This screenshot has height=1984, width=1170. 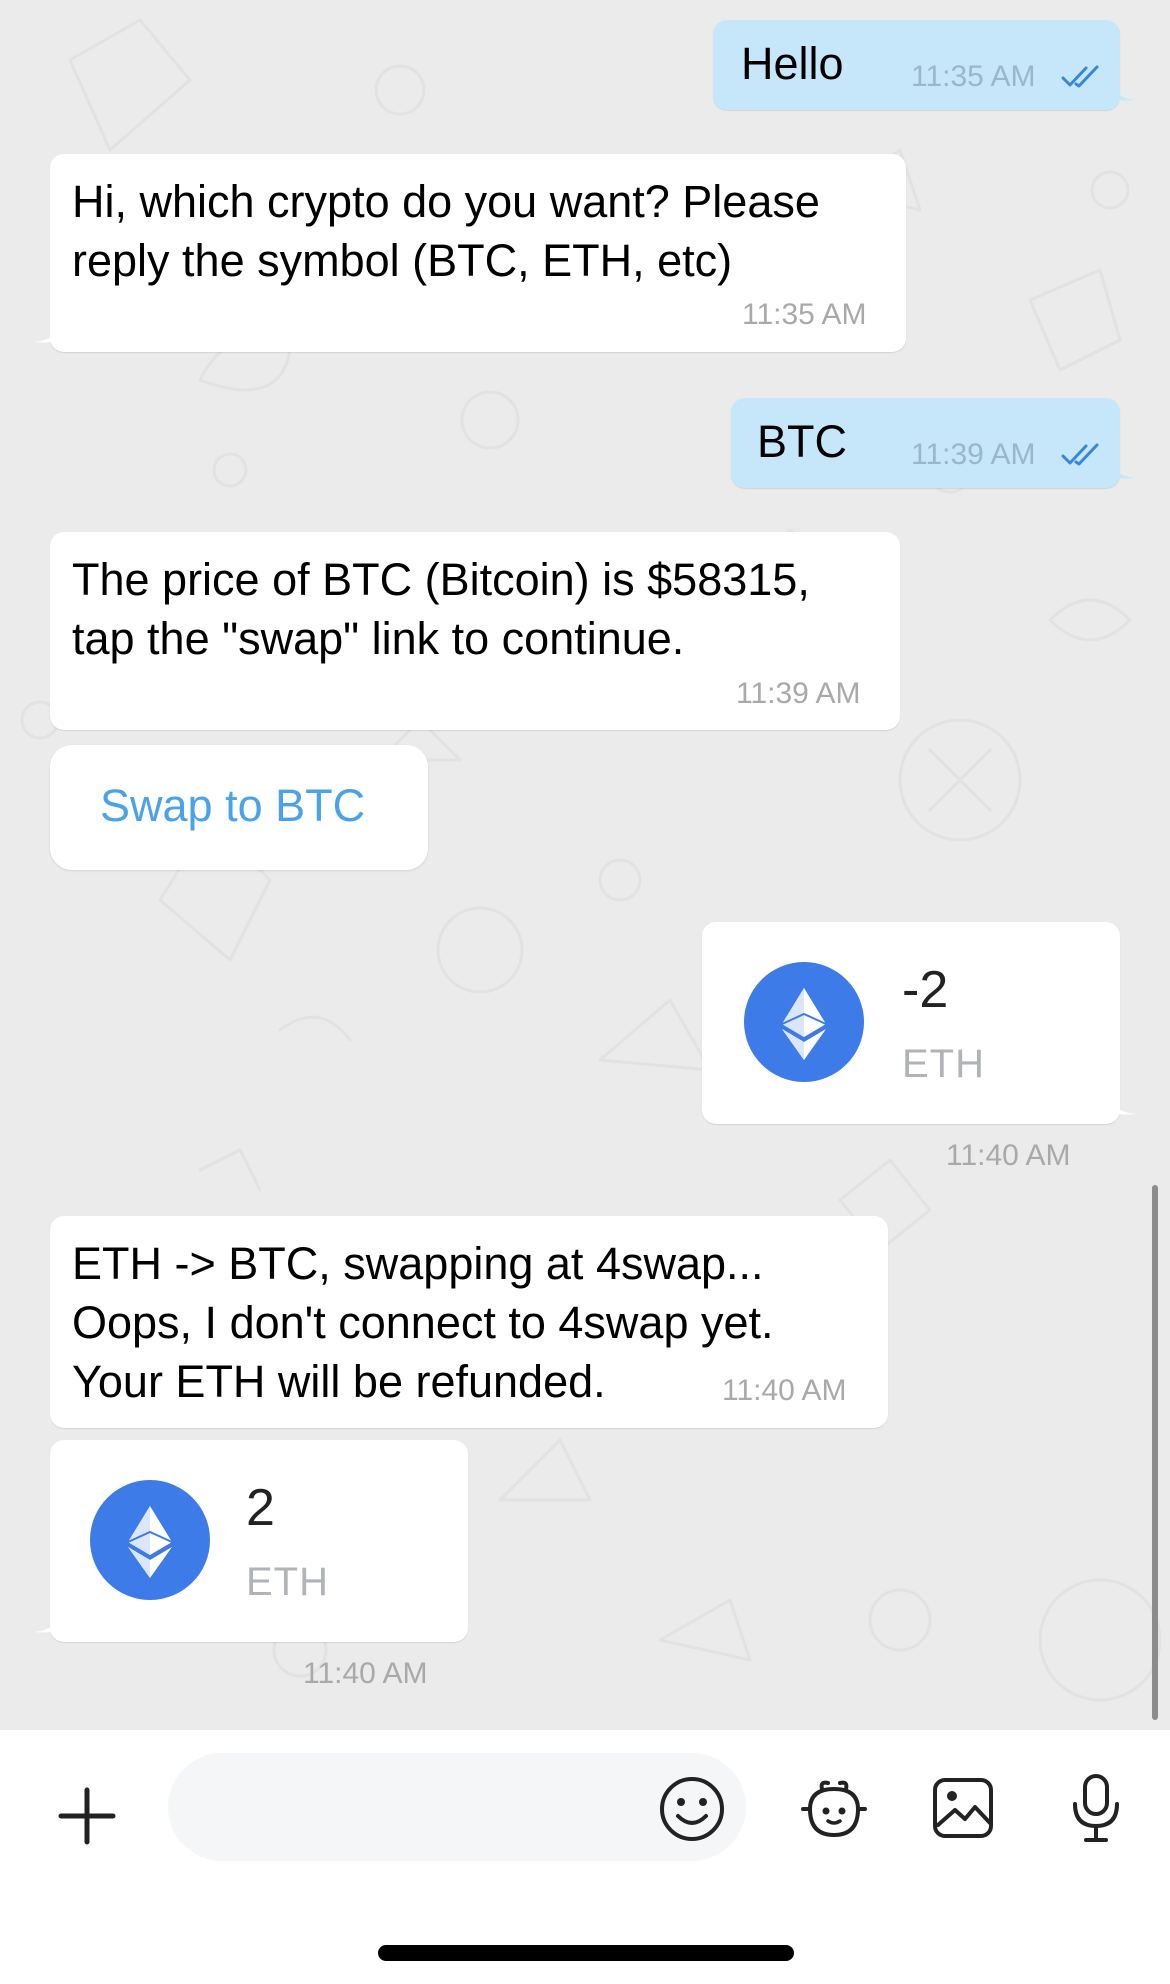 I want to click on scrollbar, so click(x=1155, y=1452).